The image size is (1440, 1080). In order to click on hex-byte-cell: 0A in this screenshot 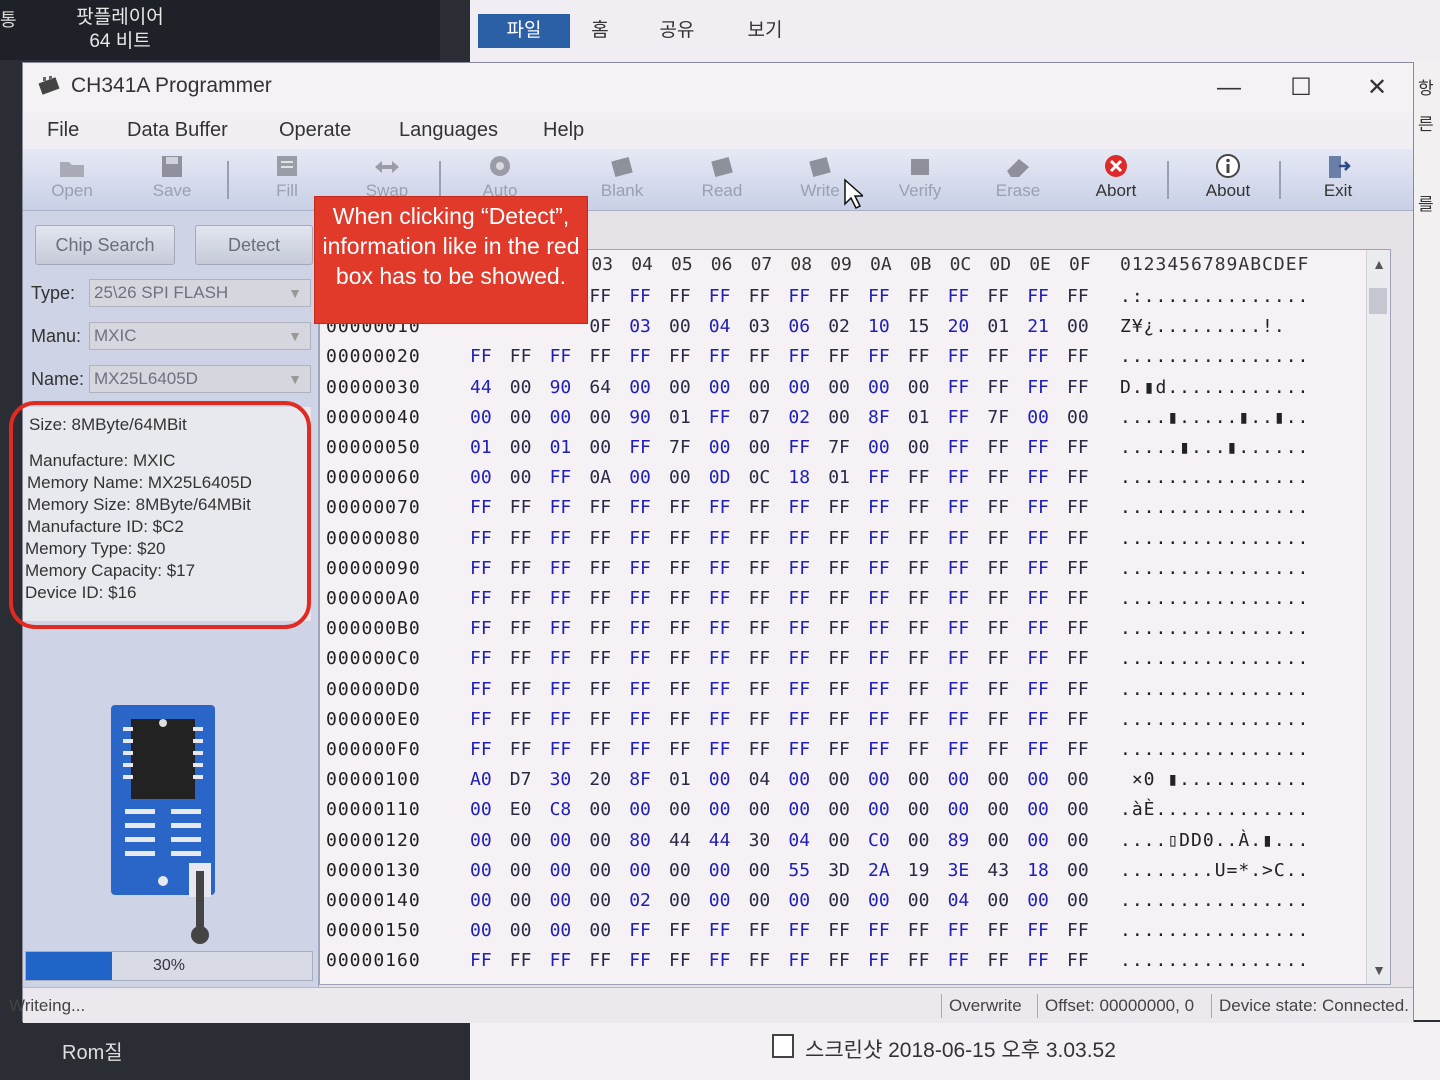, I will do `click(600, 477)`.